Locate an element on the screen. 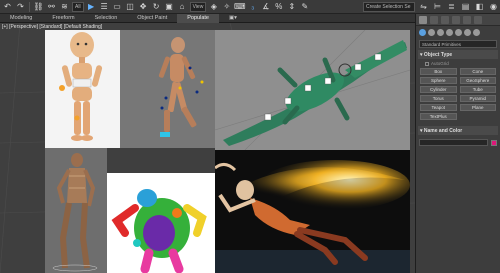  select-by-name-icon: ☰ is located at coordinates (104, 6).